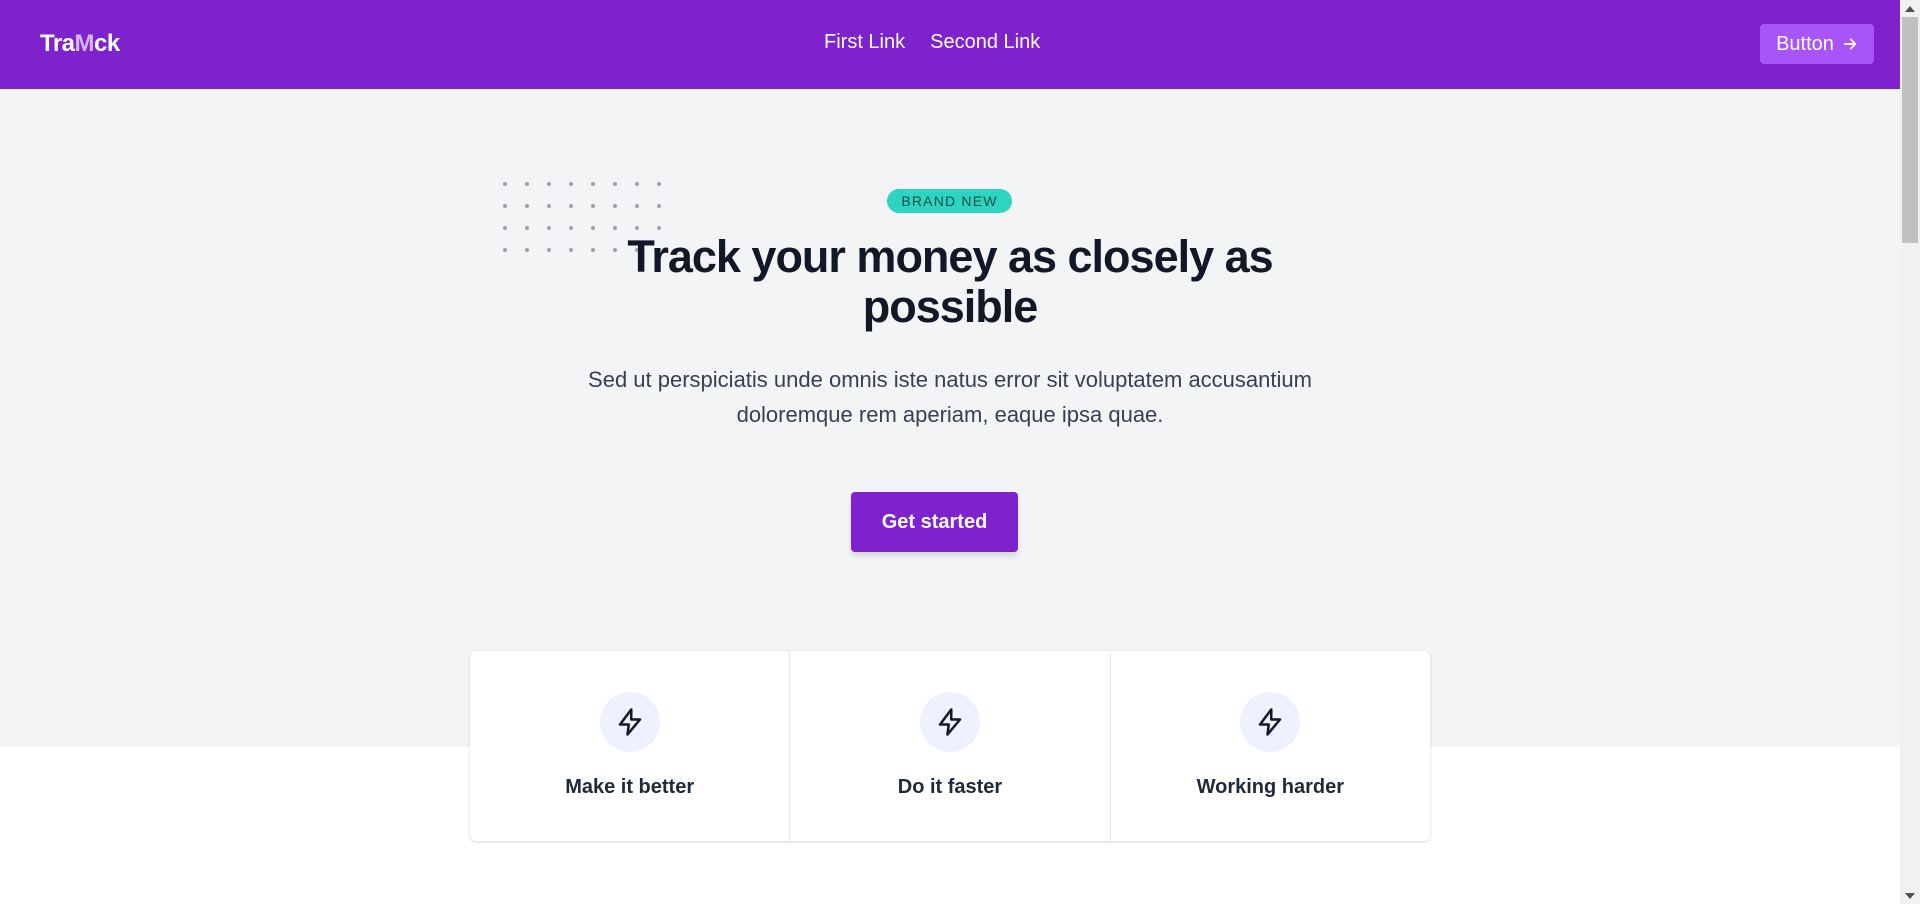 This screenshot has height=904, width=1920. Describe the element at coordinates (630, 787) in the screenshot. I see `feature-title: Make it better` at that location.